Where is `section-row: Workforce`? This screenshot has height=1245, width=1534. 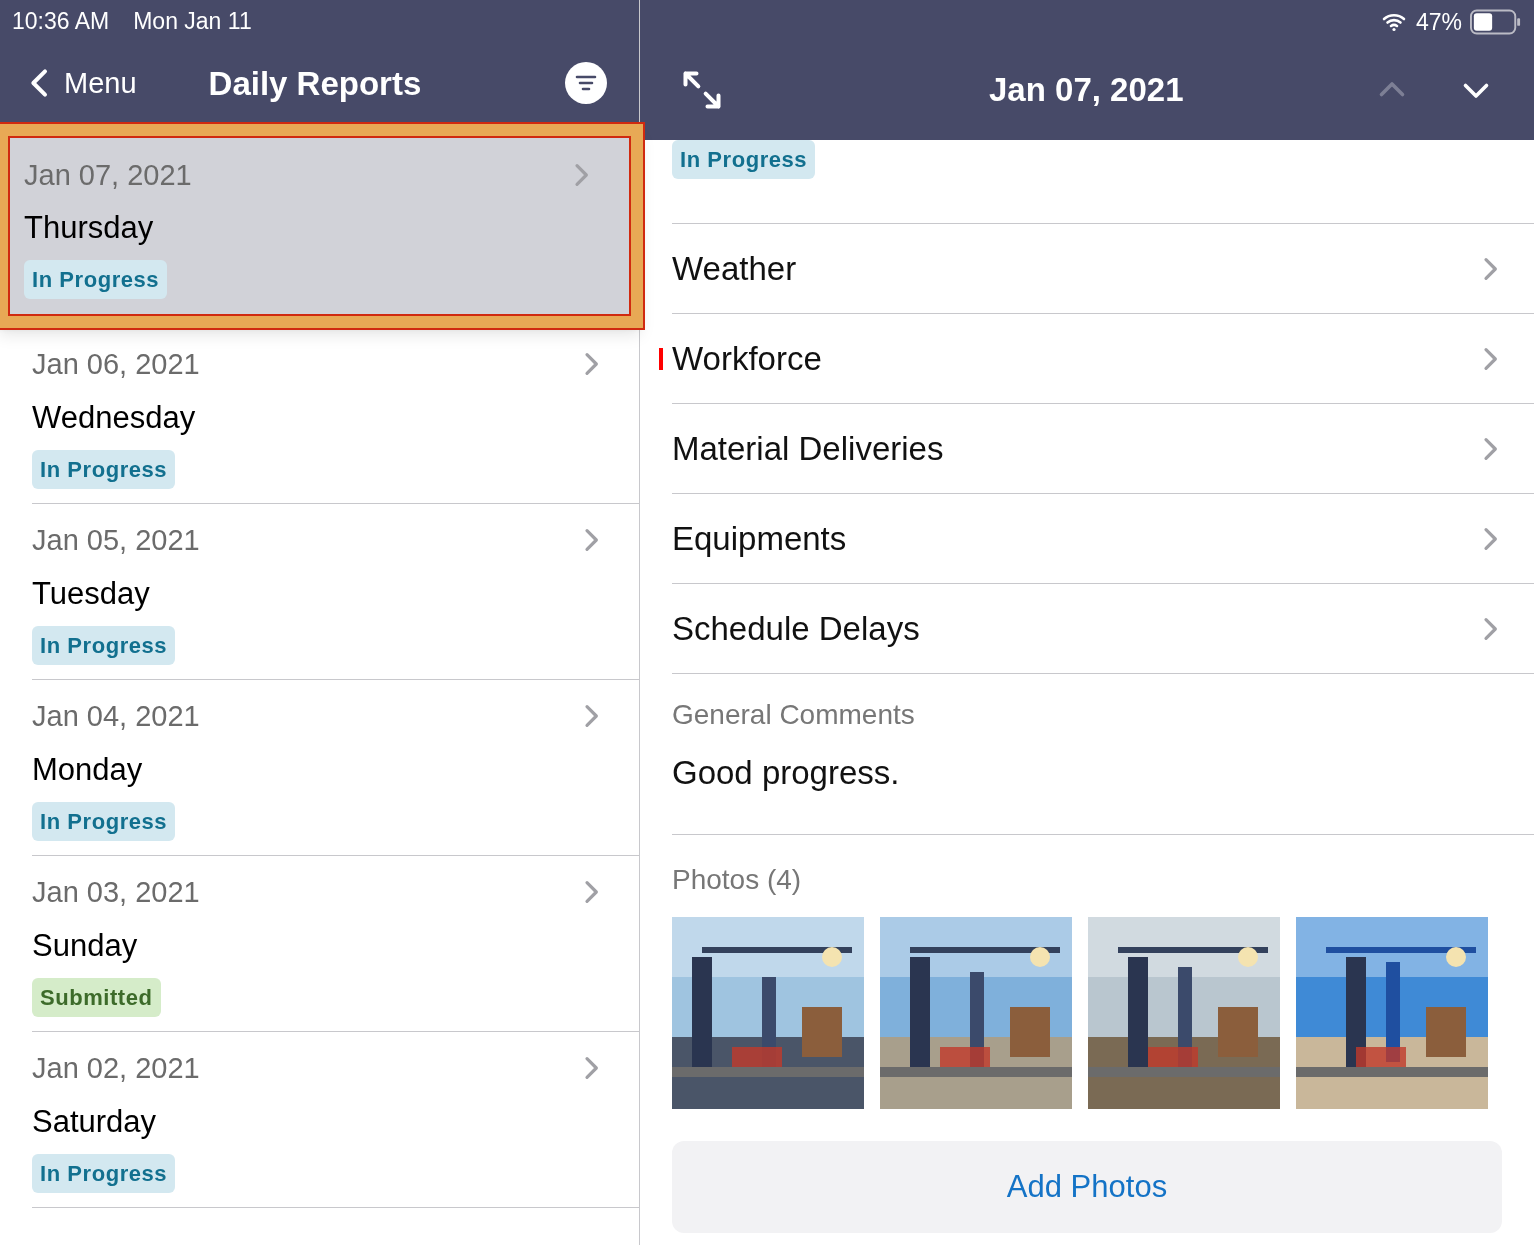 section-row: Workforce is located at coordinates (1103, 359).